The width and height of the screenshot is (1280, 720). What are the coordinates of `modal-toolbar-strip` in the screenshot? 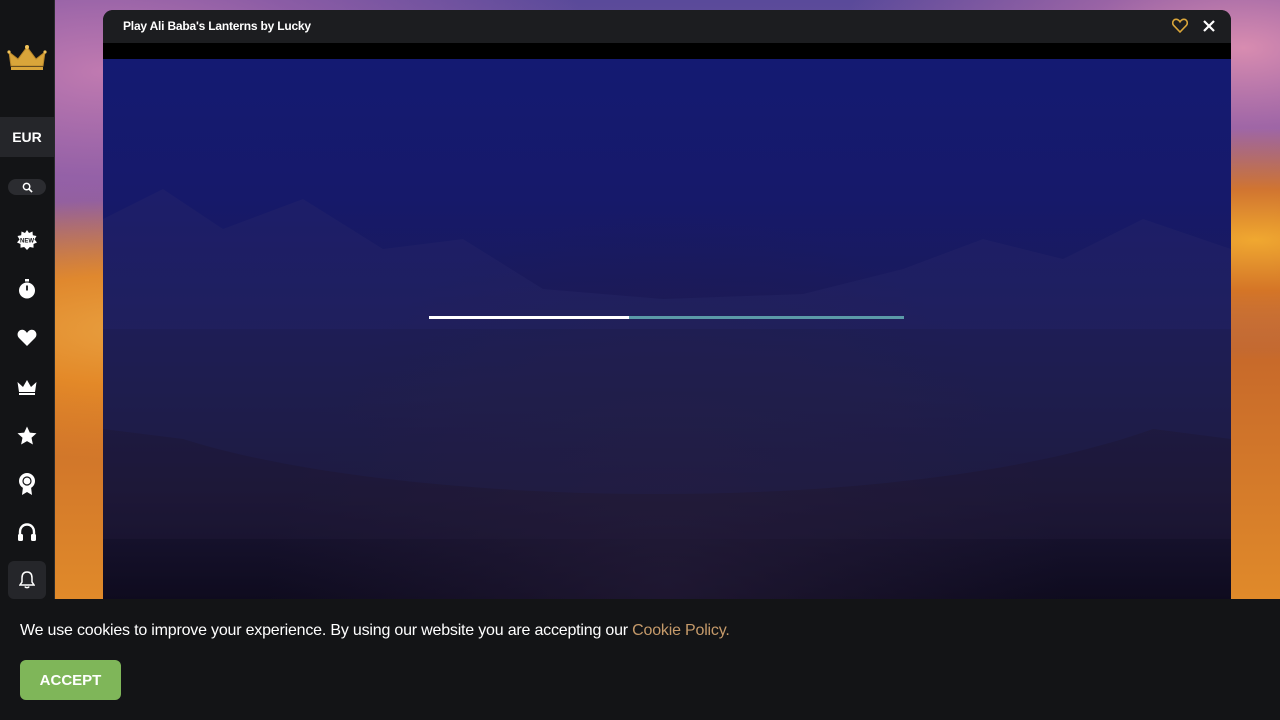 It's located at (667, 51).